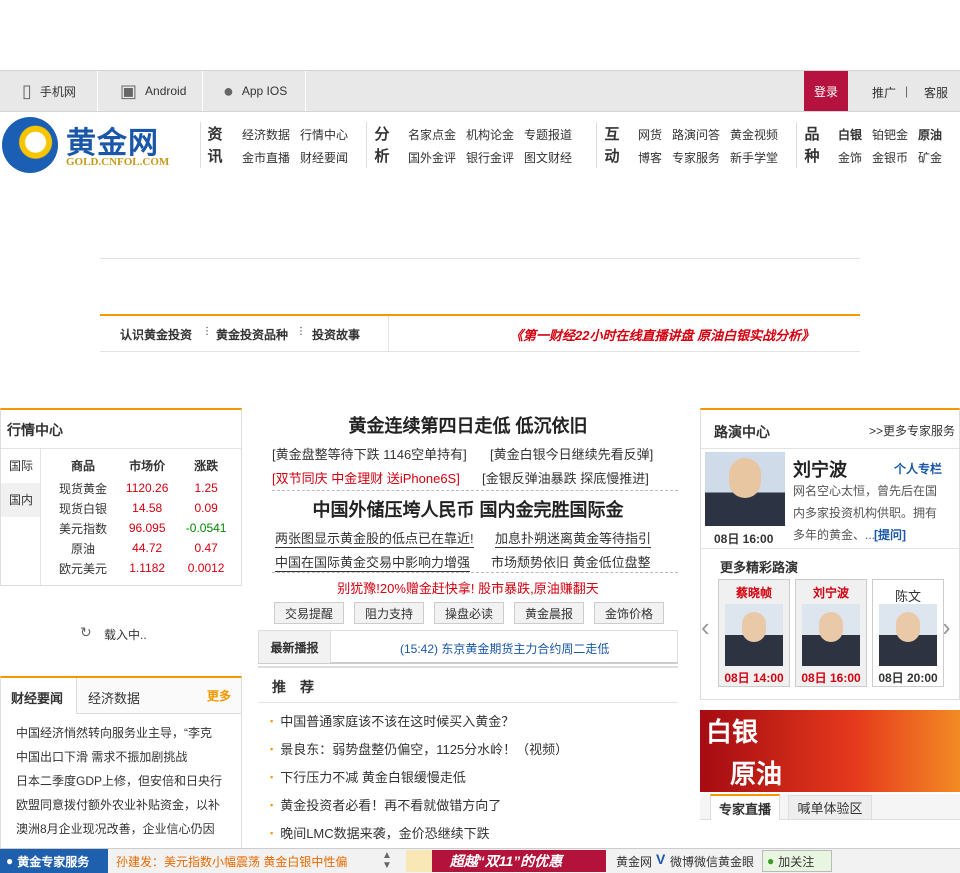 The image size is (960, 873). What do you see at coordinates (629, 613) in the screenshot?
I see `jewelry-price-button: 金饰价格` at bounding box center [629, 613].